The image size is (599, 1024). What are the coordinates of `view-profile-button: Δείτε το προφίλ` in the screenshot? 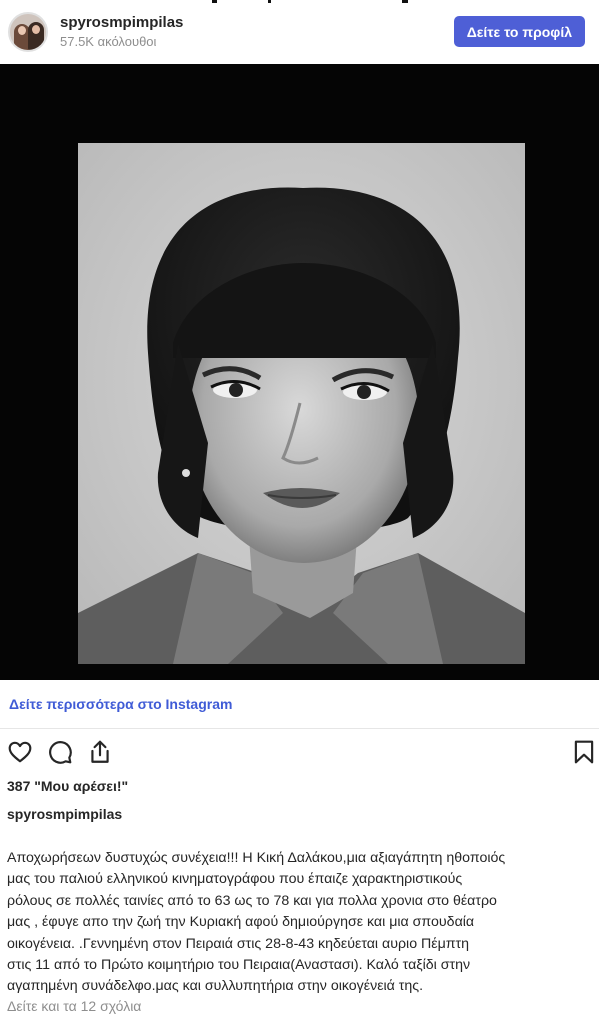 It's located at (519, 31).